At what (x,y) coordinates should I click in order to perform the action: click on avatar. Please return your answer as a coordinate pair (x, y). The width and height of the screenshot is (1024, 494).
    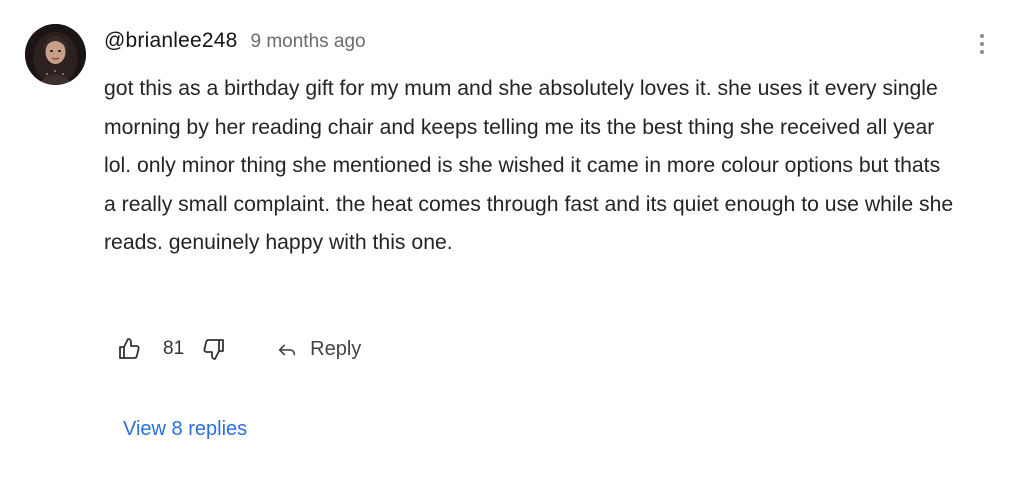
    Looking at the image, I should click on (55, 54).